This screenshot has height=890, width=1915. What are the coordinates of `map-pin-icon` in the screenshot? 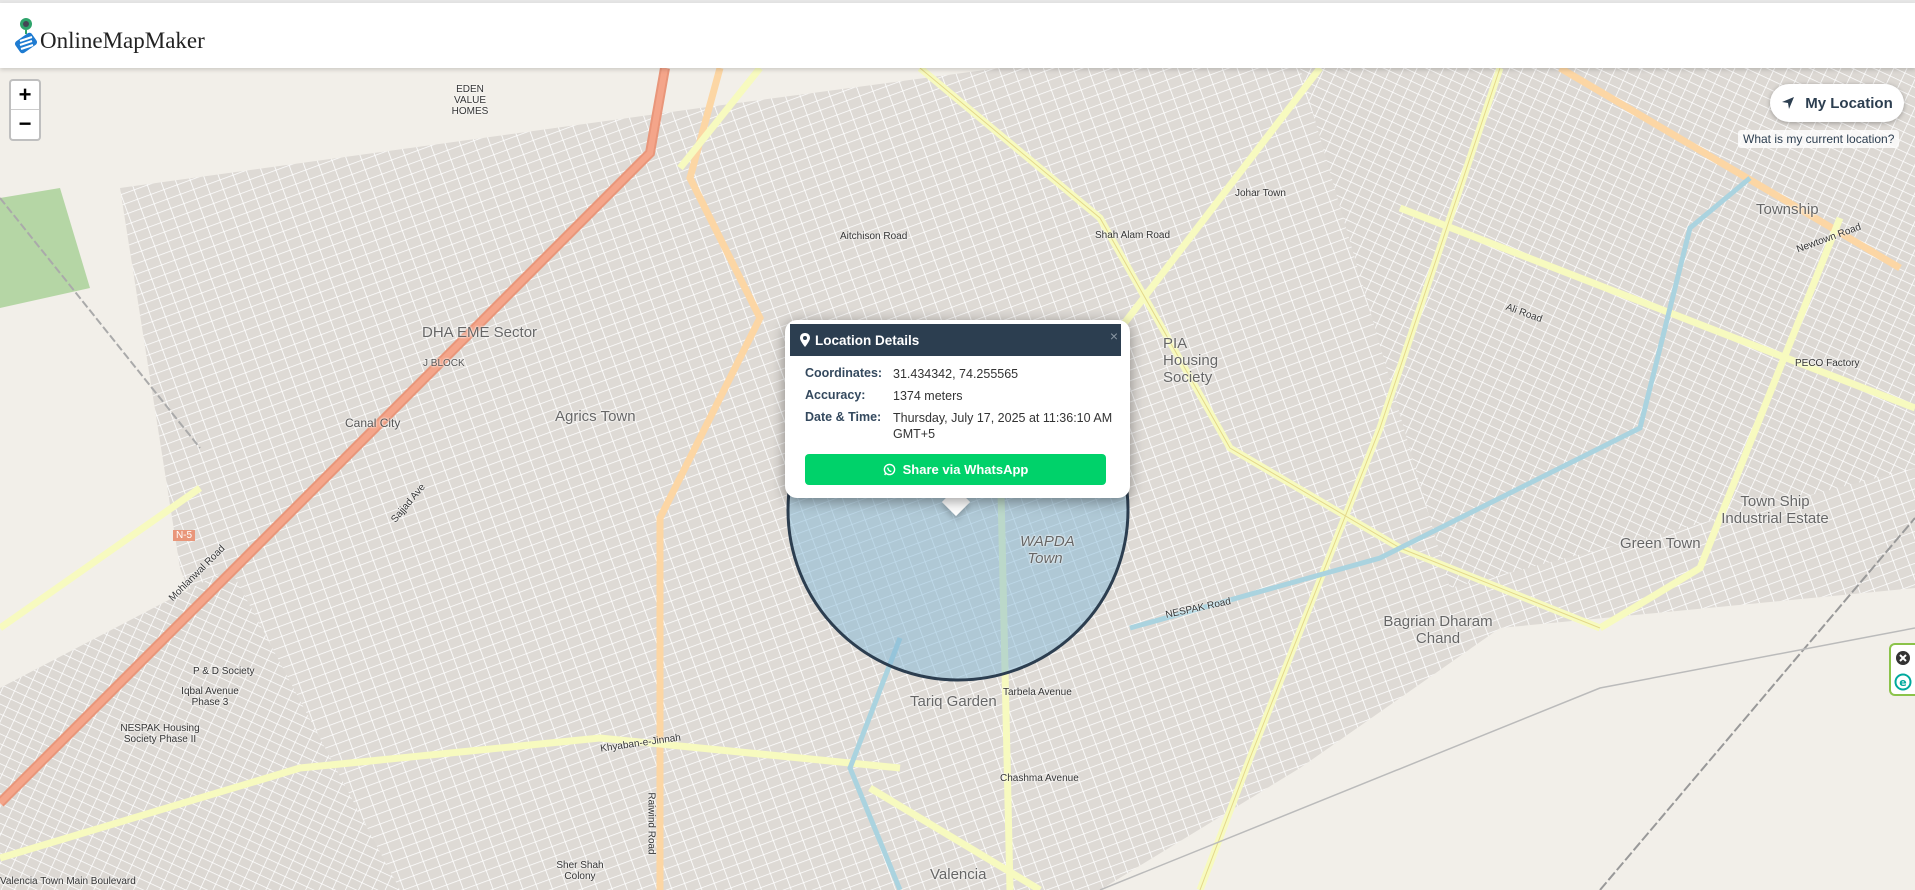 It's located at (805, 340).